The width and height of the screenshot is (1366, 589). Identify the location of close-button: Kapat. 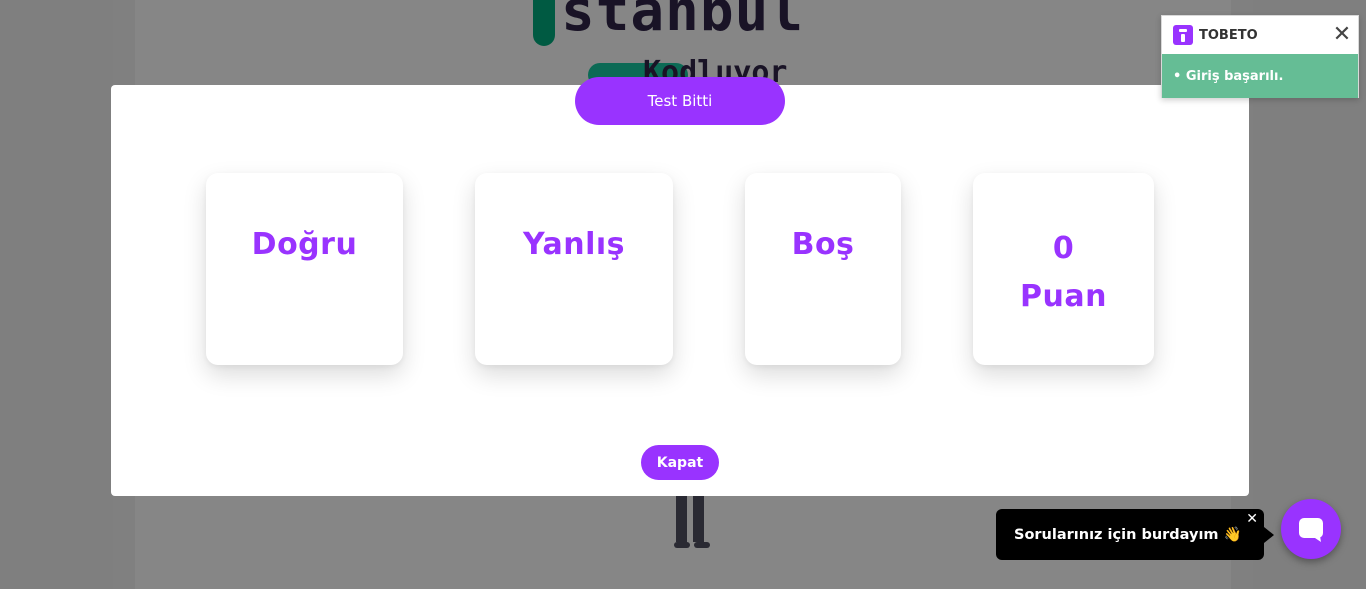
(680, 462).